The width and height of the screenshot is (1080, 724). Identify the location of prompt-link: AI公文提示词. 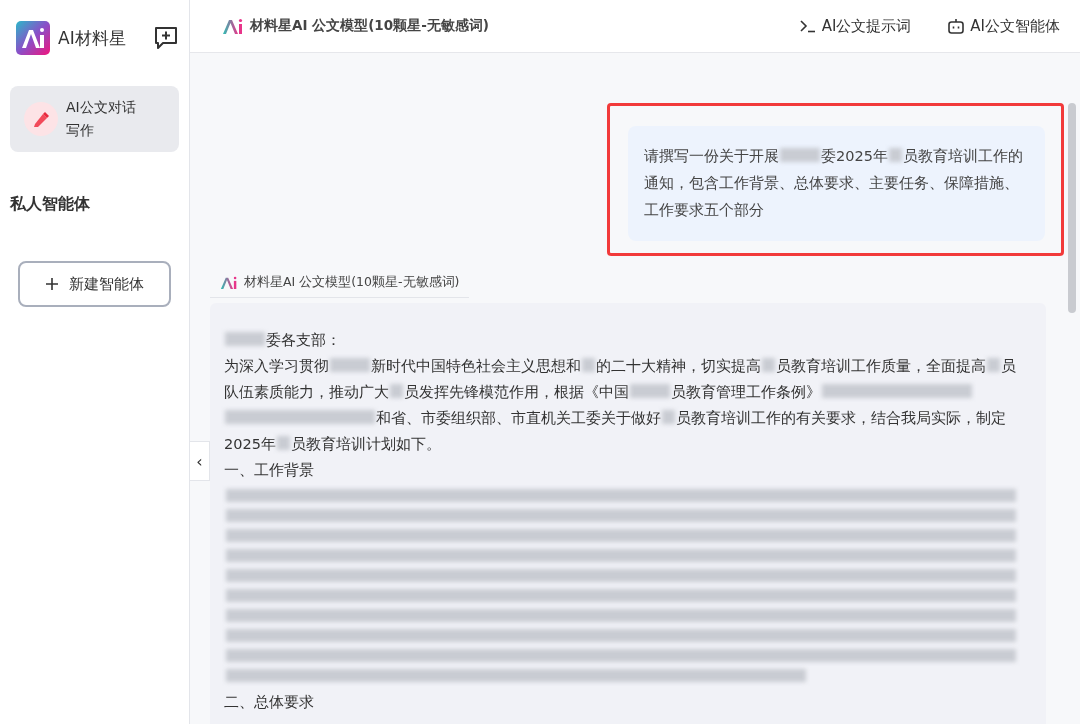
(855, 26).